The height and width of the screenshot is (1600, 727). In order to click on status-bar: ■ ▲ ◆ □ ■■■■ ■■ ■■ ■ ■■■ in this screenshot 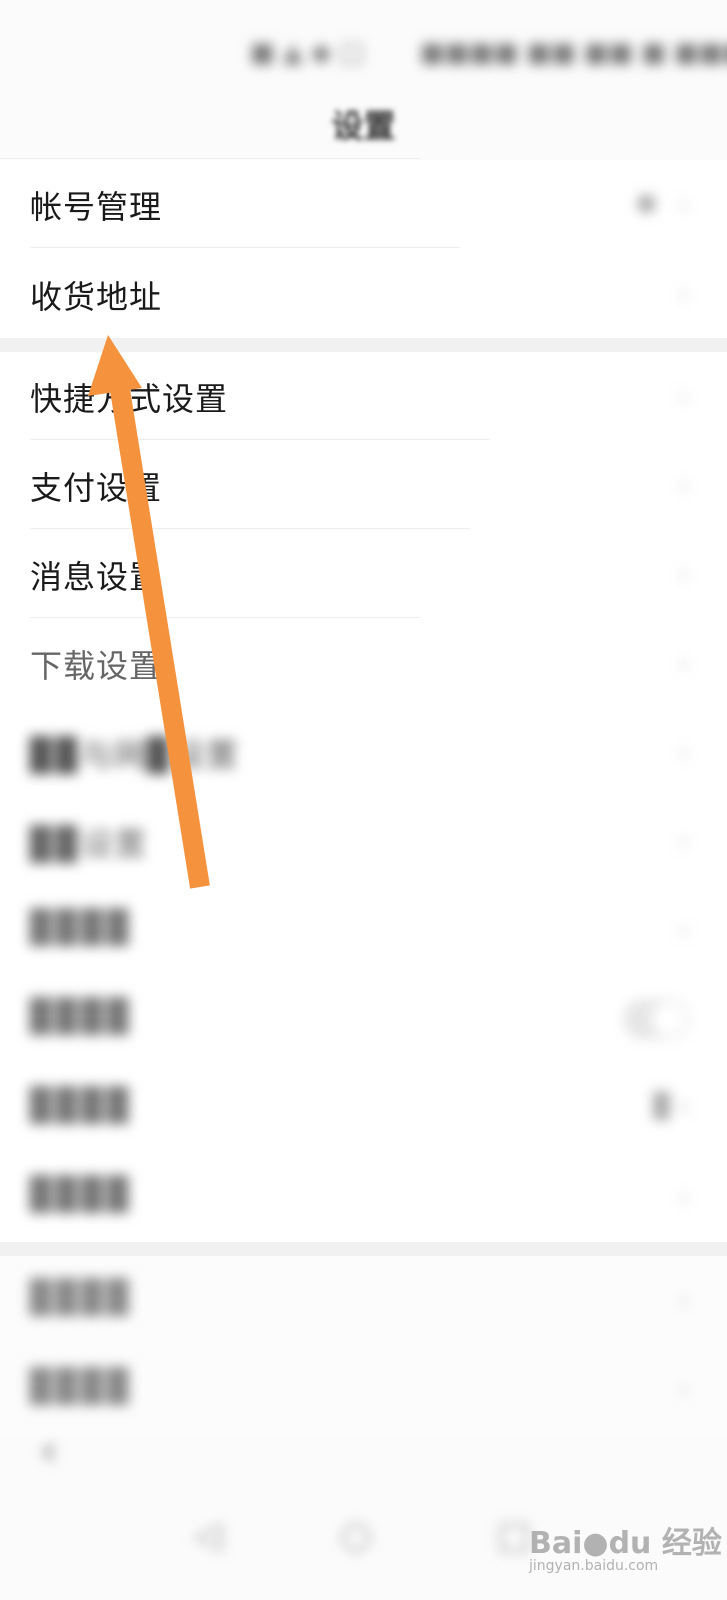, I will do `click(363, 50)`.